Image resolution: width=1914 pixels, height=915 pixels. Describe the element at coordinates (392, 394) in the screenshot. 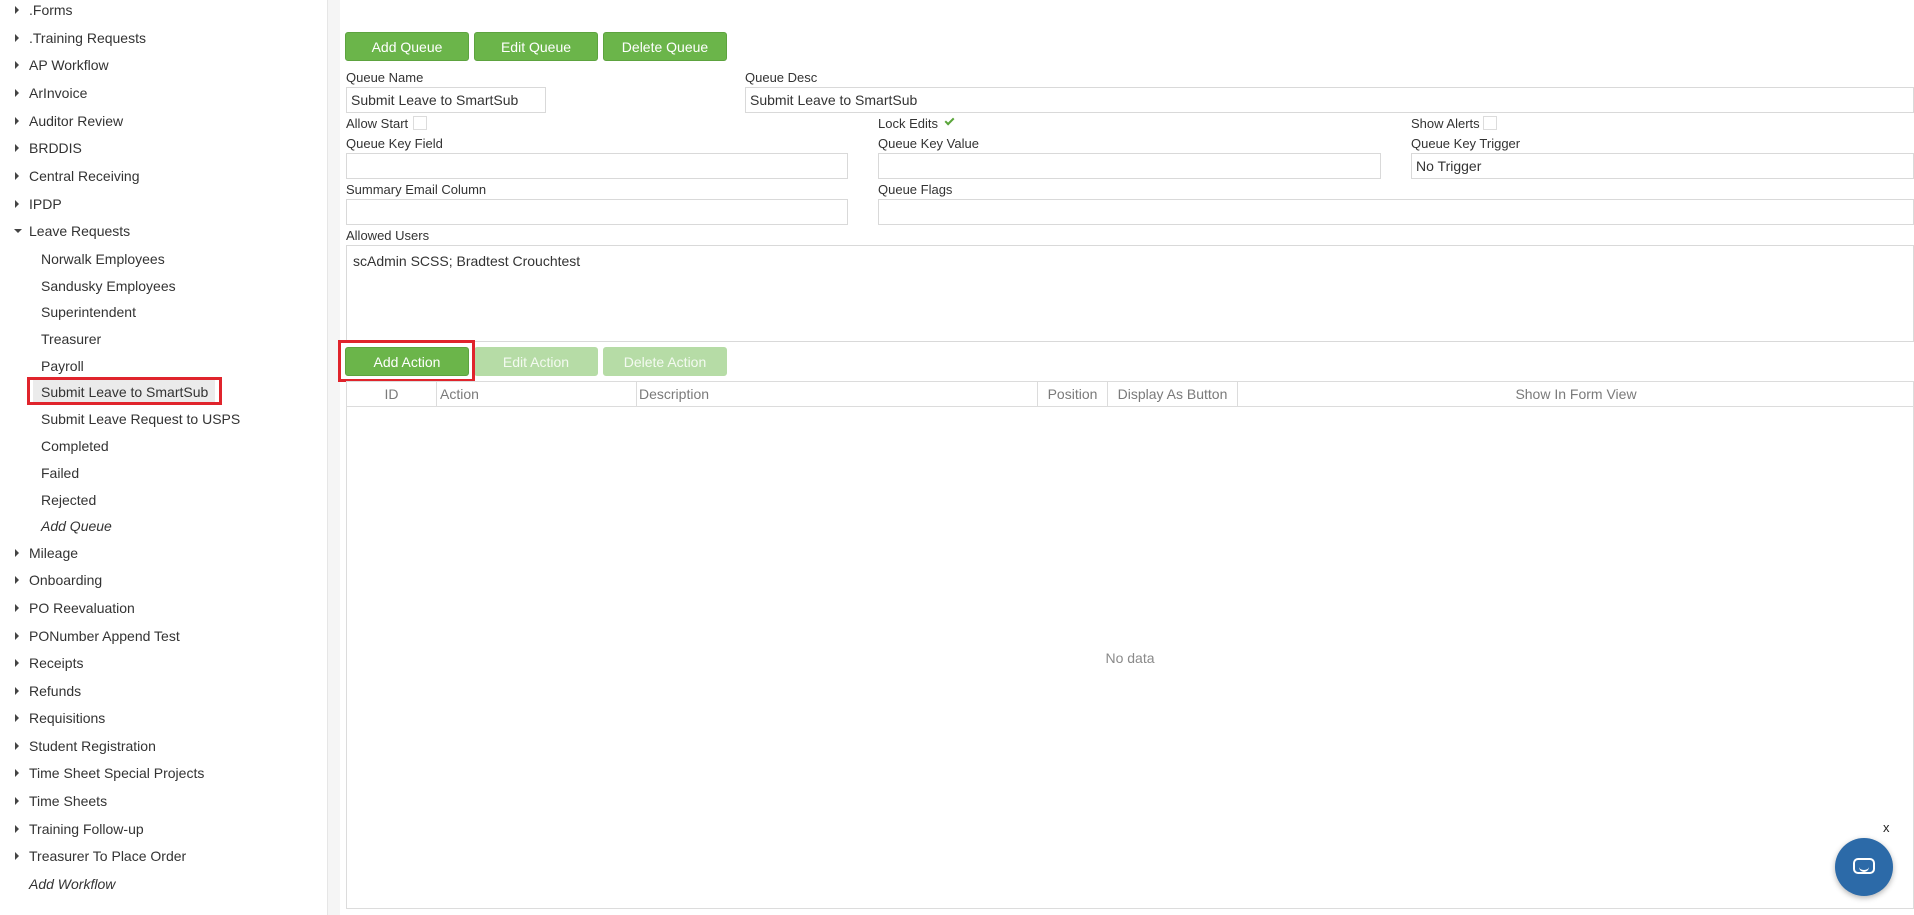

I see `column-header-id: ID` at that location.